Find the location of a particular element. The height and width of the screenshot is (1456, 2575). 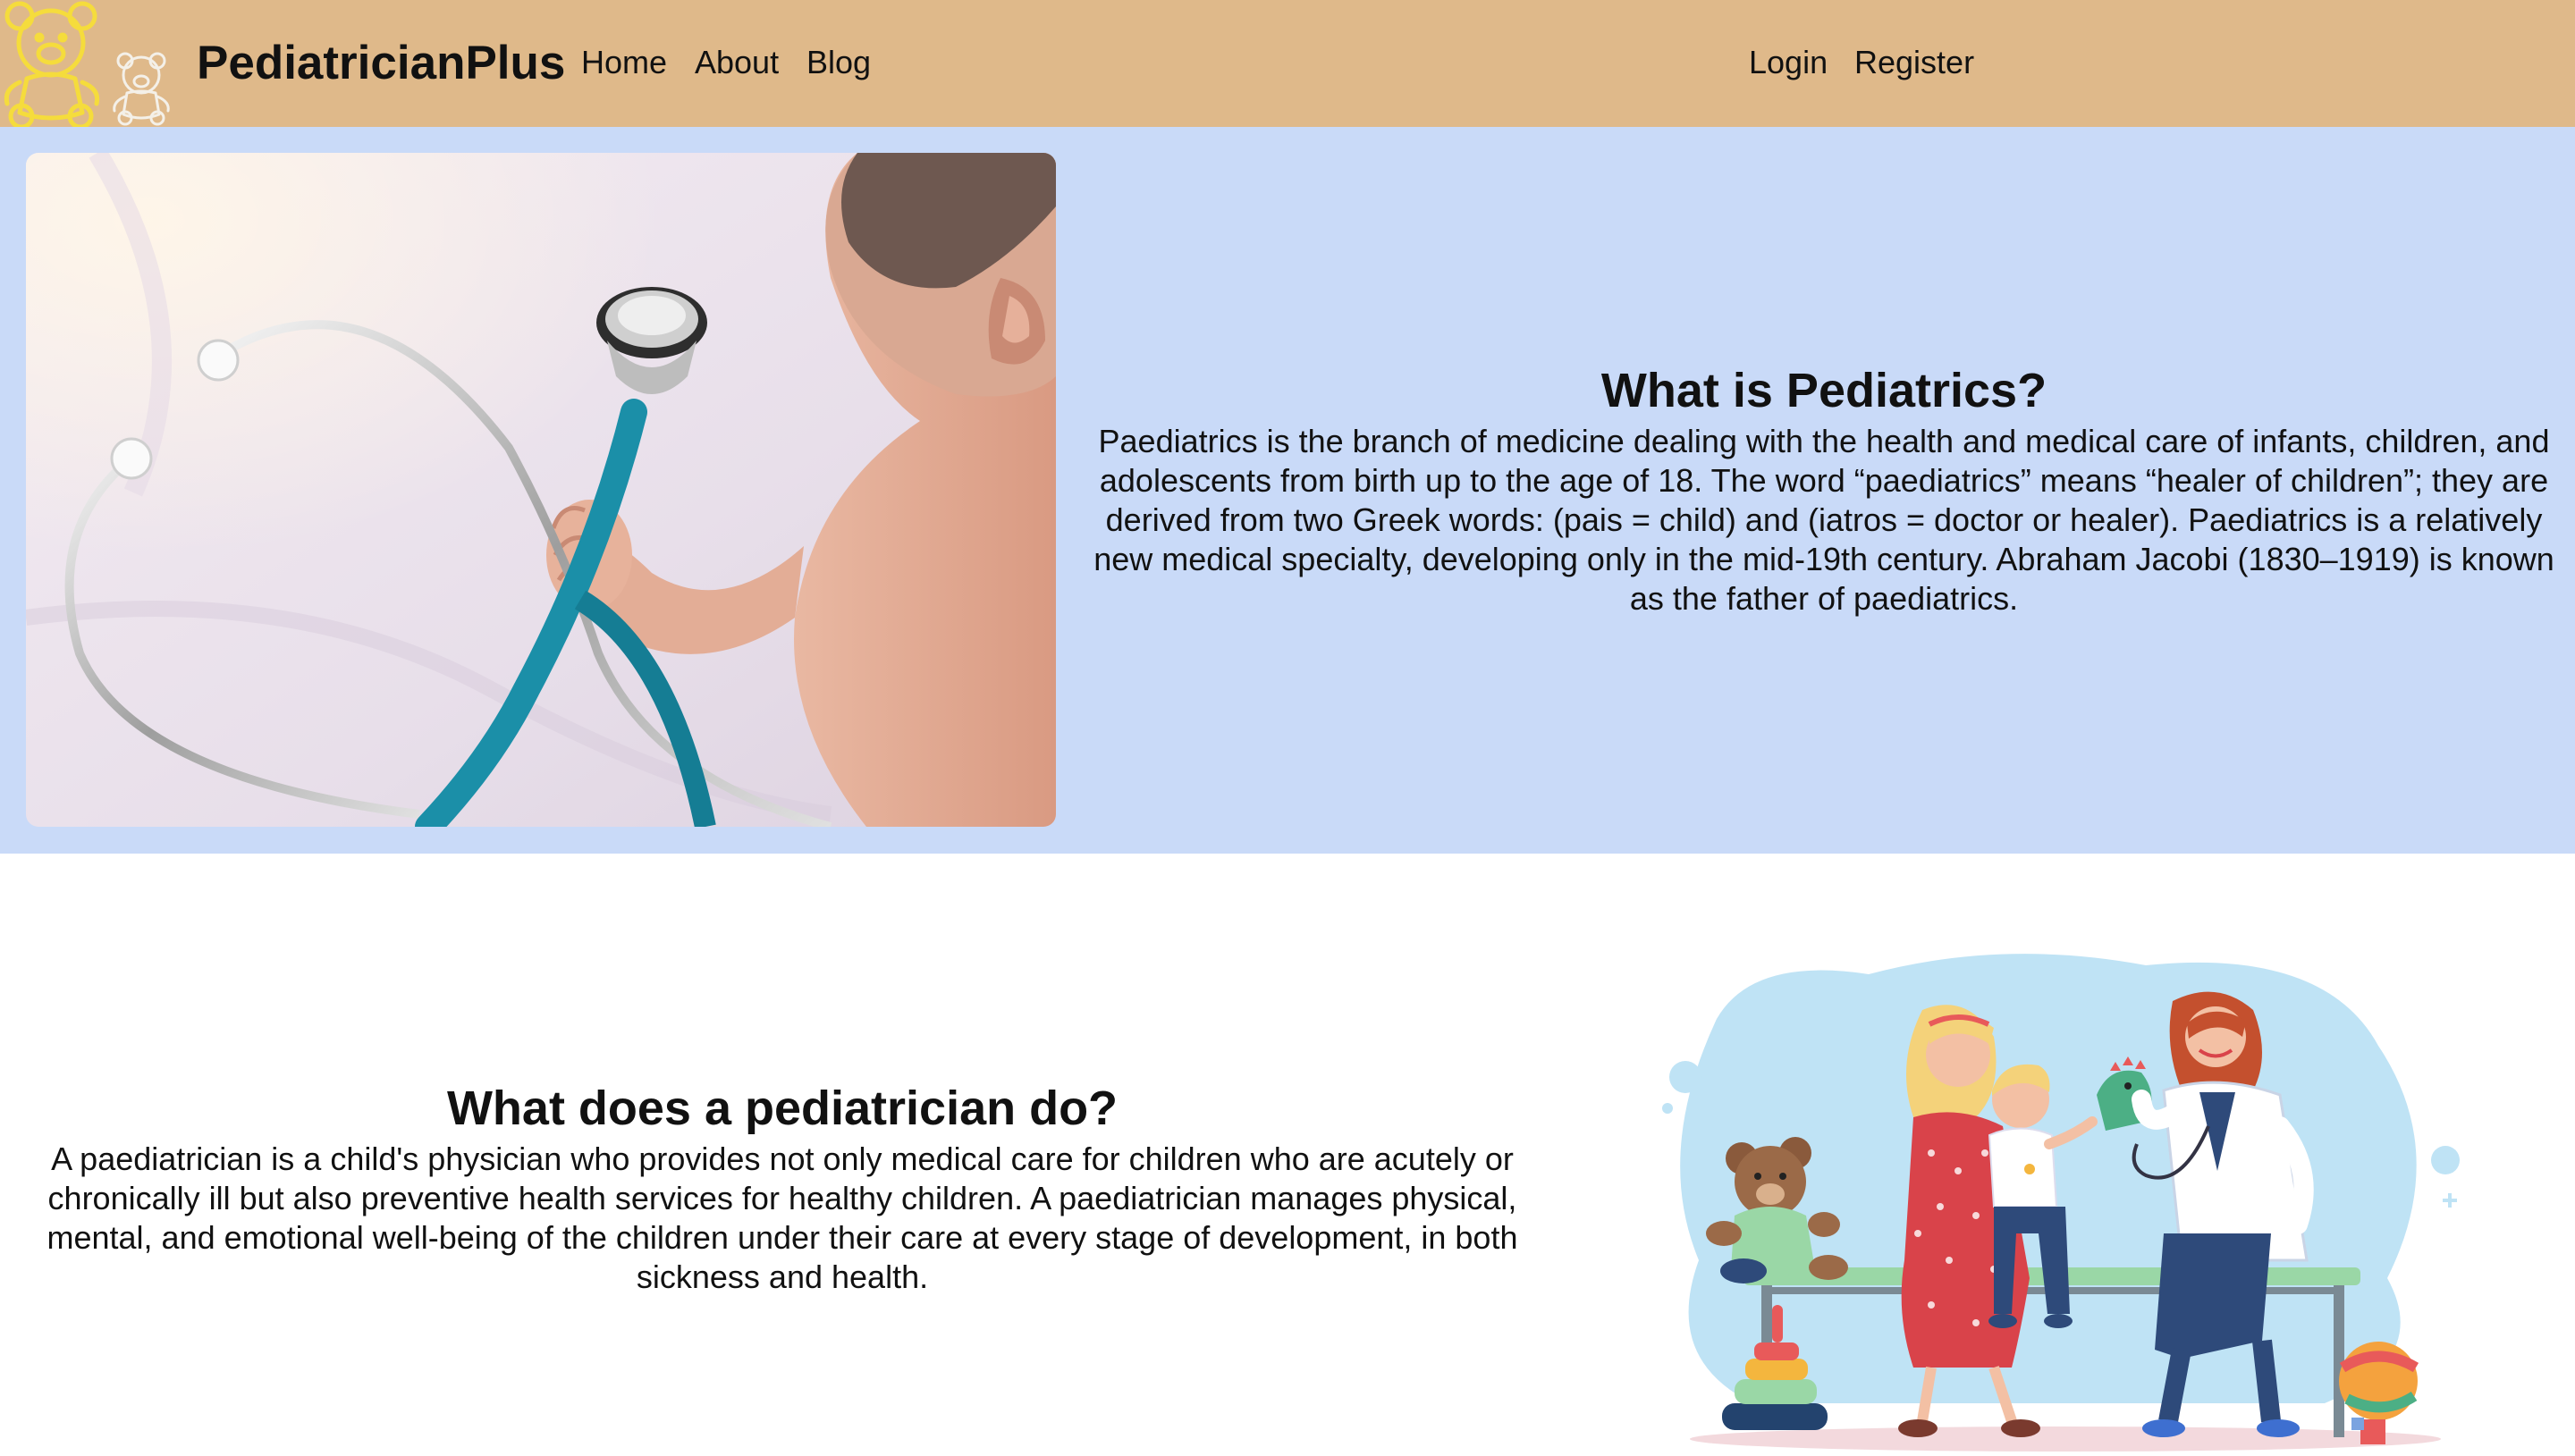

teddy-bear-outline-icon is located at coordinates (141, 89).